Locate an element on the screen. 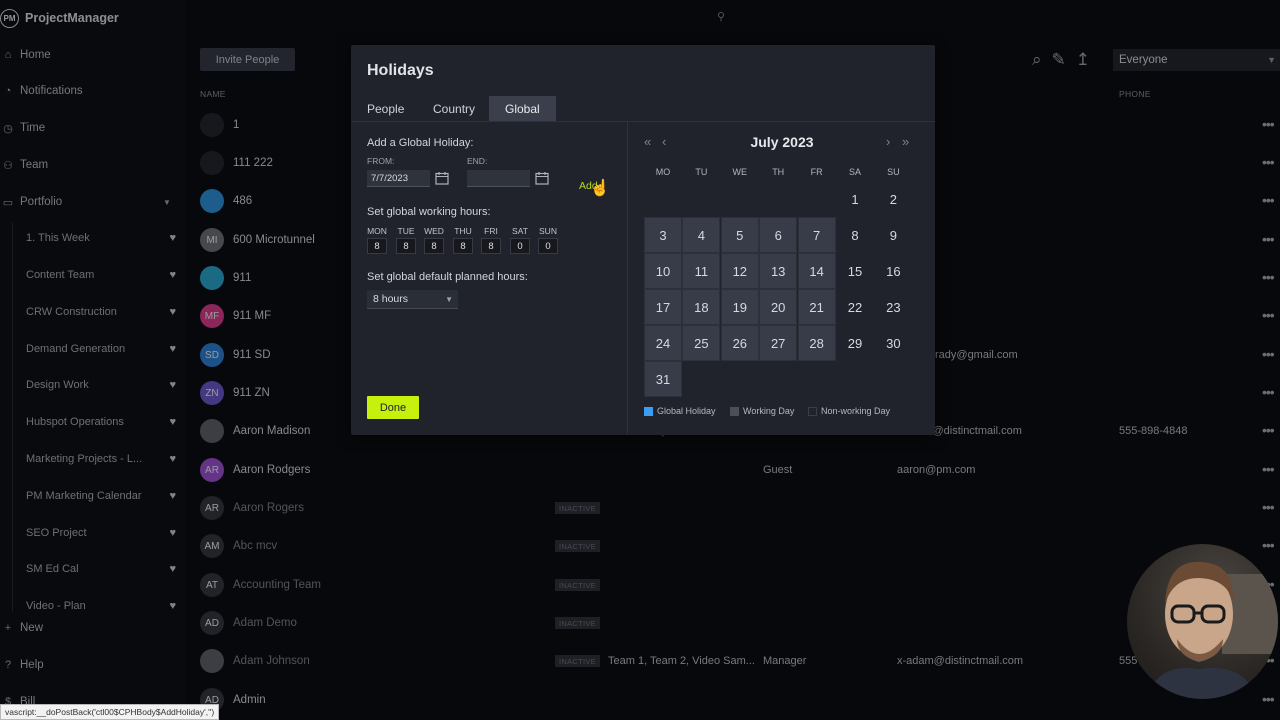 The width and height of the screenshot is (1280, 720). calendar-day: 6 is located at coordinates (778, 235).